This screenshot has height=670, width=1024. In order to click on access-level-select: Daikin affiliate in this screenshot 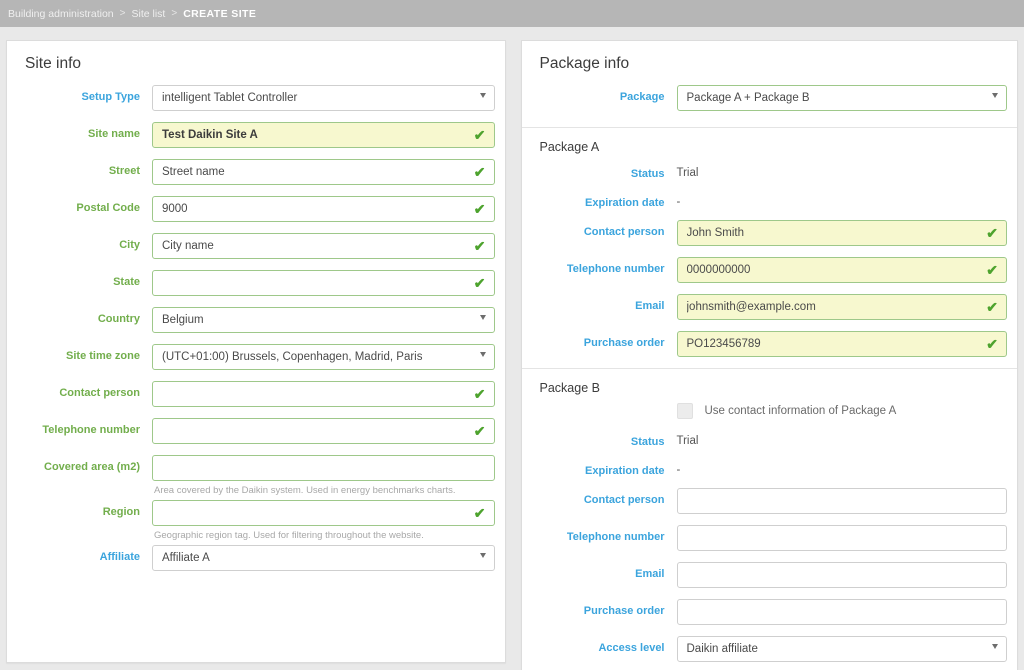, I will do `click(841, 649)`.